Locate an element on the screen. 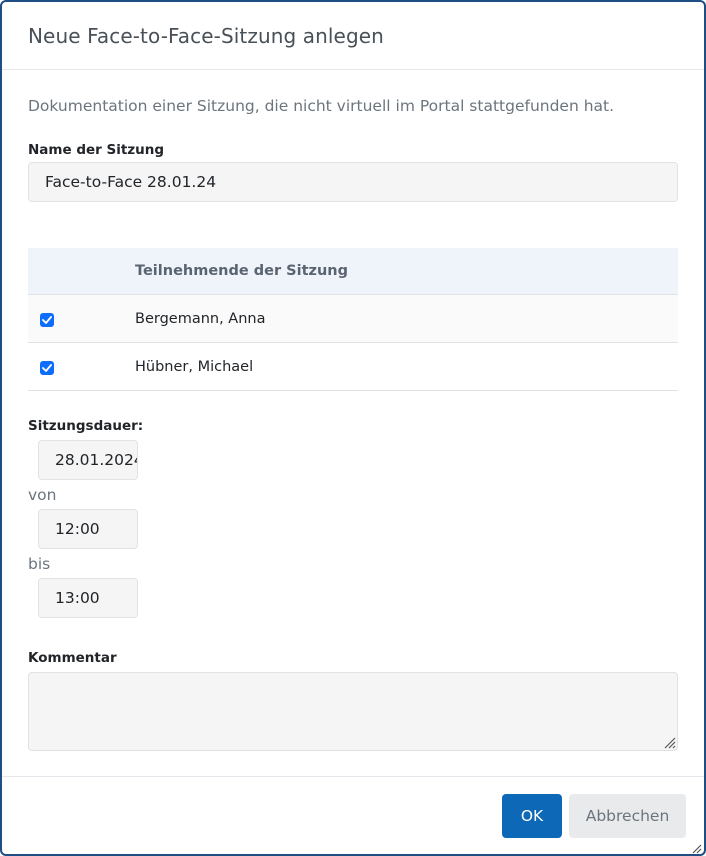 The height and width of the screenshot is (856, 706). date-input is located at coordinates (88, 460).